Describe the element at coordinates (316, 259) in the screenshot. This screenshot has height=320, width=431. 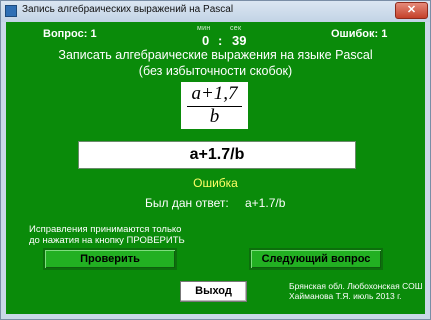
I see `next-question-button: Следующий вопрос` at that location.